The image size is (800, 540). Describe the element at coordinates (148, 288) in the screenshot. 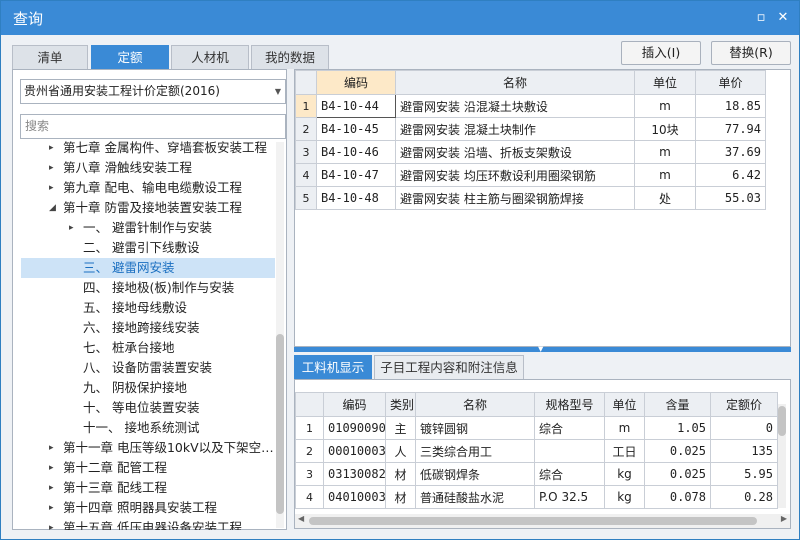

I see `tree-node: 四、 接地极(板)制作与安装` at that location.